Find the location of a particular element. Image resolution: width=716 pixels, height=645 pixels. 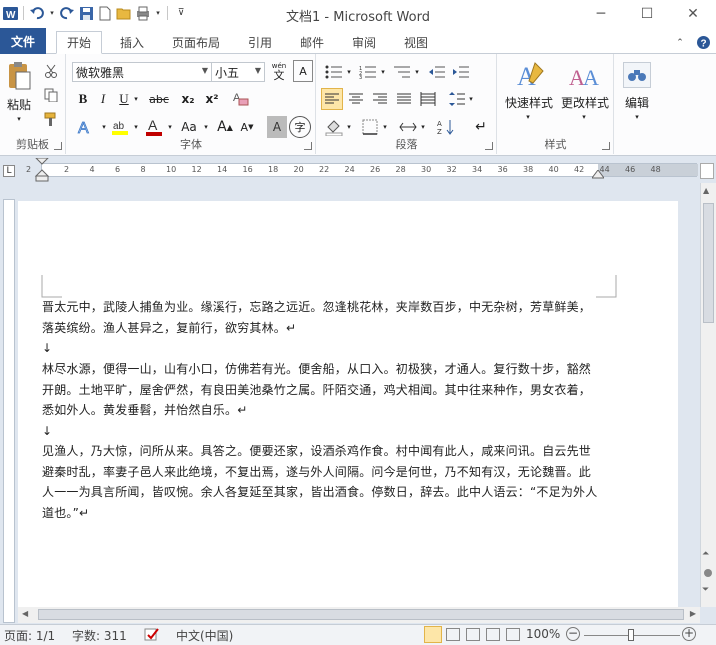

minimize-icon: ─ is located at coordinates (601, 14).